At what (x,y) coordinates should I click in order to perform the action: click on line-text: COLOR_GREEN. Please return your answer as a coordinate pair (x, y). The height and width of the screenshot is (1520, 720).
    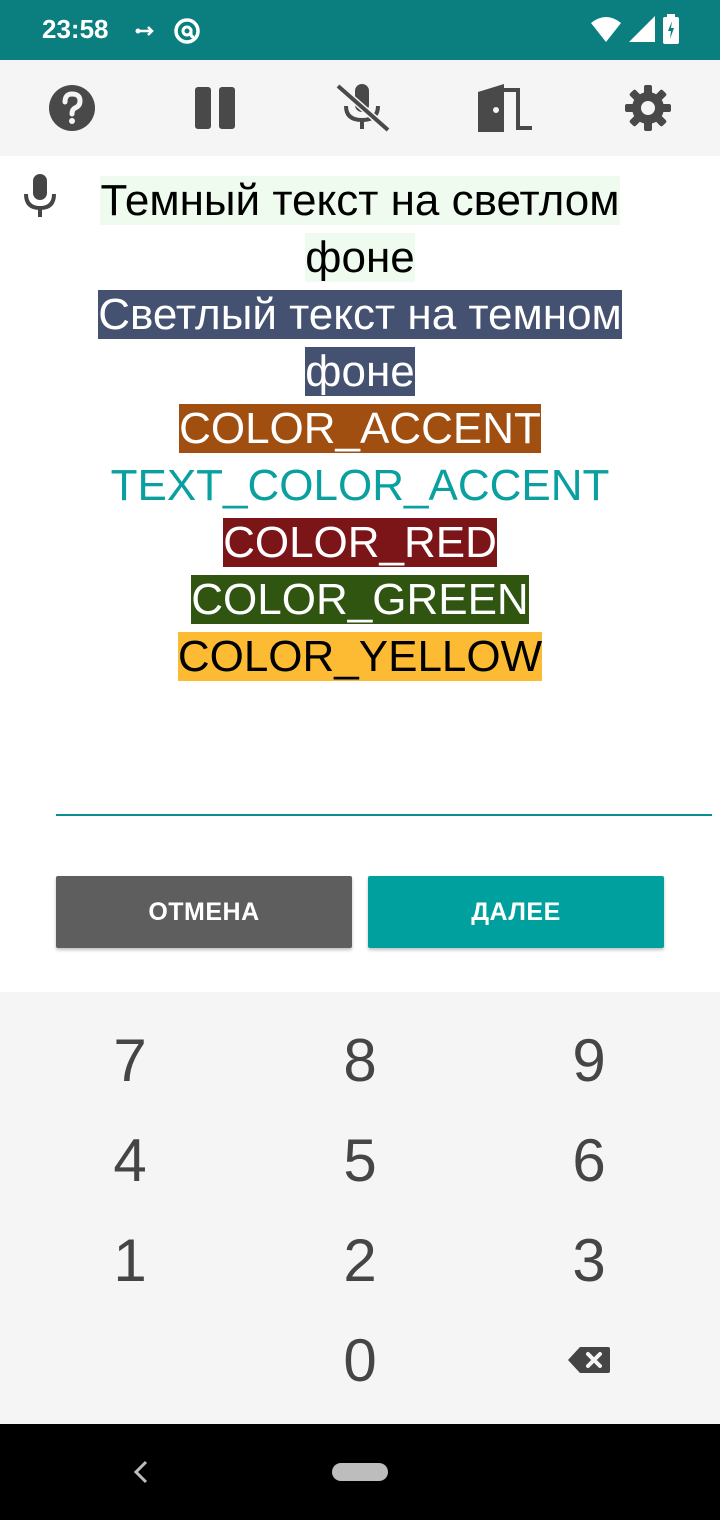
    Looking at the image, I should click on (360, 599).